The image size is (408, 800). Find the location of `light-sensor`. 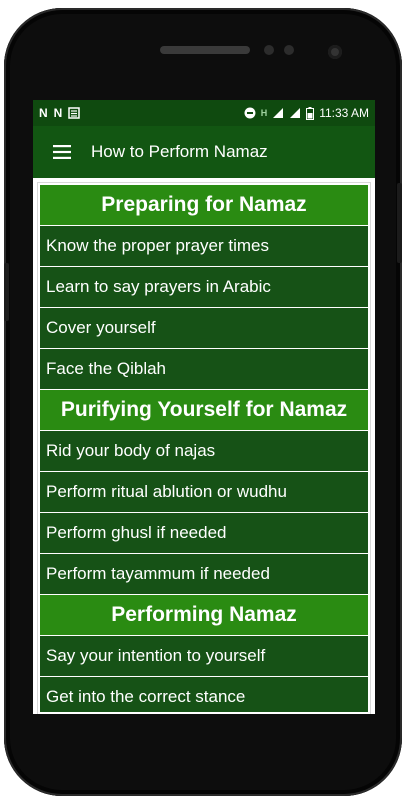

light-sensor is located at coordinates (289, 50).